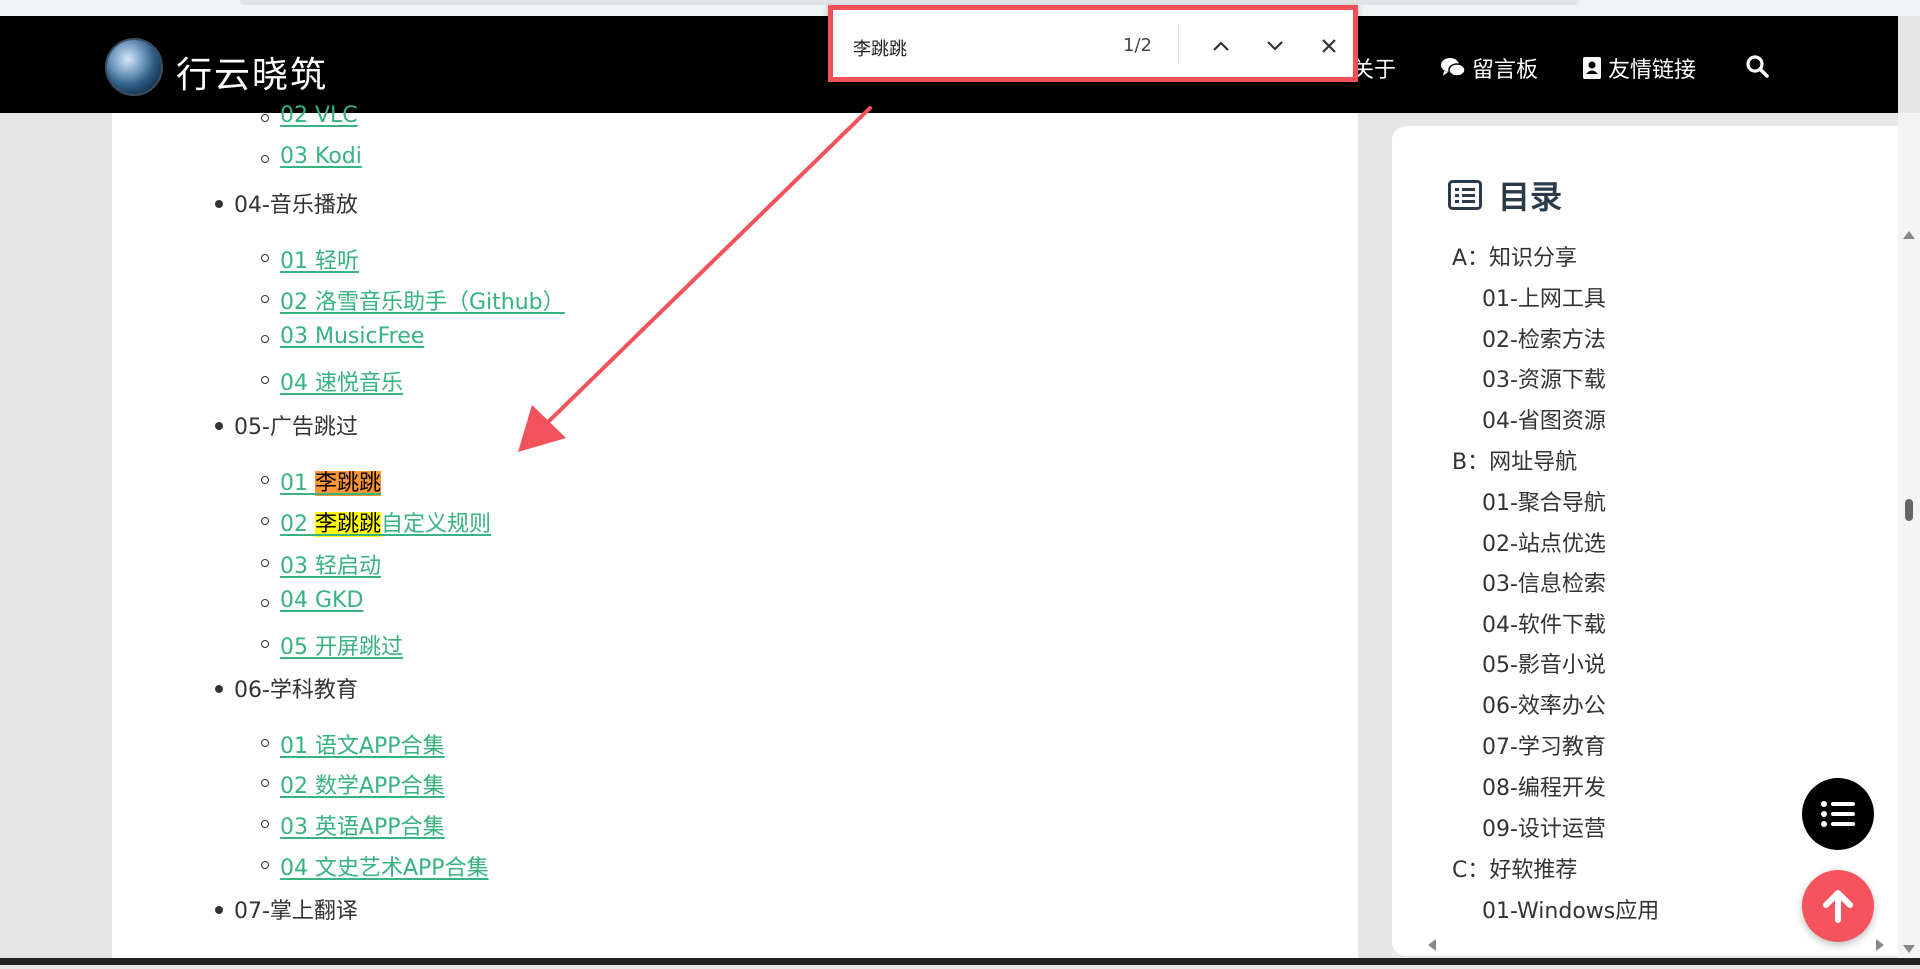 Image resolution: width=1920 pixels, height=969 pixels. I want to click on toc-link-item: 01 李跳跳, so click(321, 481).